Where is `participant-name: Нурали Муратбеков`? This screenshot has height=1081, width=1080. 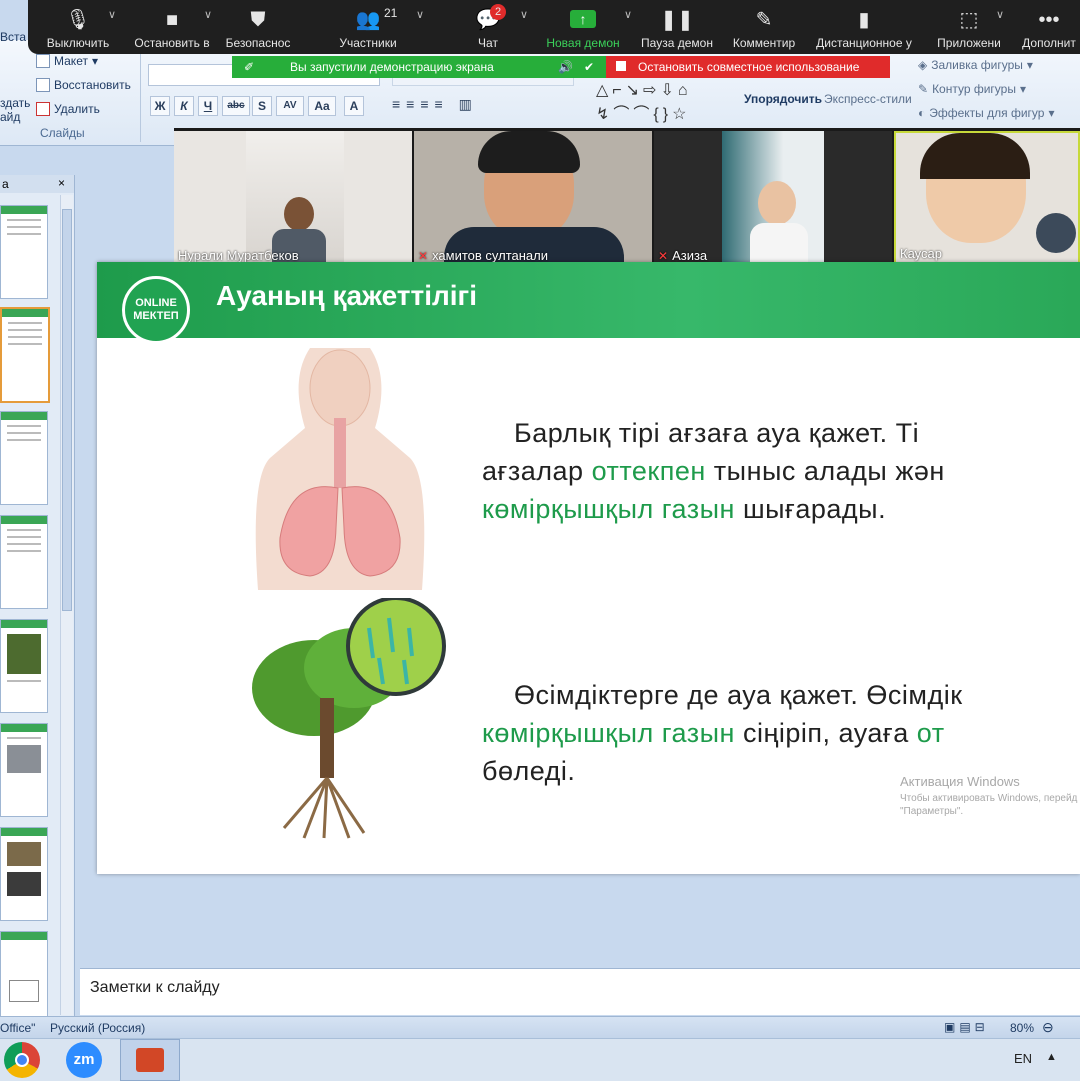 participant-name: Нурали Муратбеков is located at coordinates (238, 255).